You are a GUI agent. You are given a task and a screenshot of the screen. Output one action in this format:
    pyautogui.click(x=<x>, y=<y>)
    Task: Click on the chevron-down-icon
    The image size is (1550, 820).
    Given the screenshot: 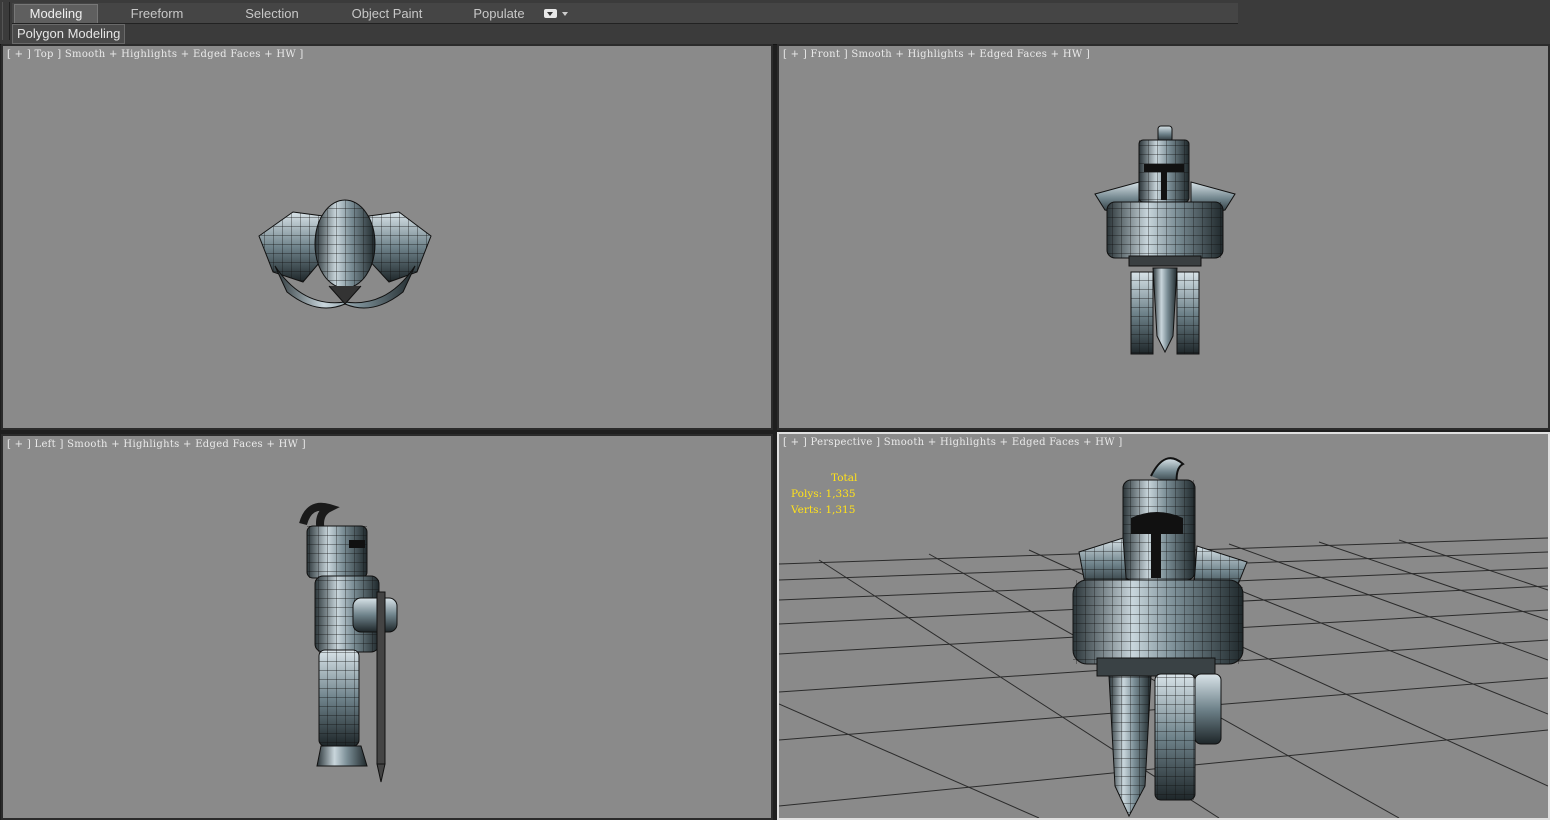 What is the action you would take?
    pyautogui.click(x=565, y=14)
    